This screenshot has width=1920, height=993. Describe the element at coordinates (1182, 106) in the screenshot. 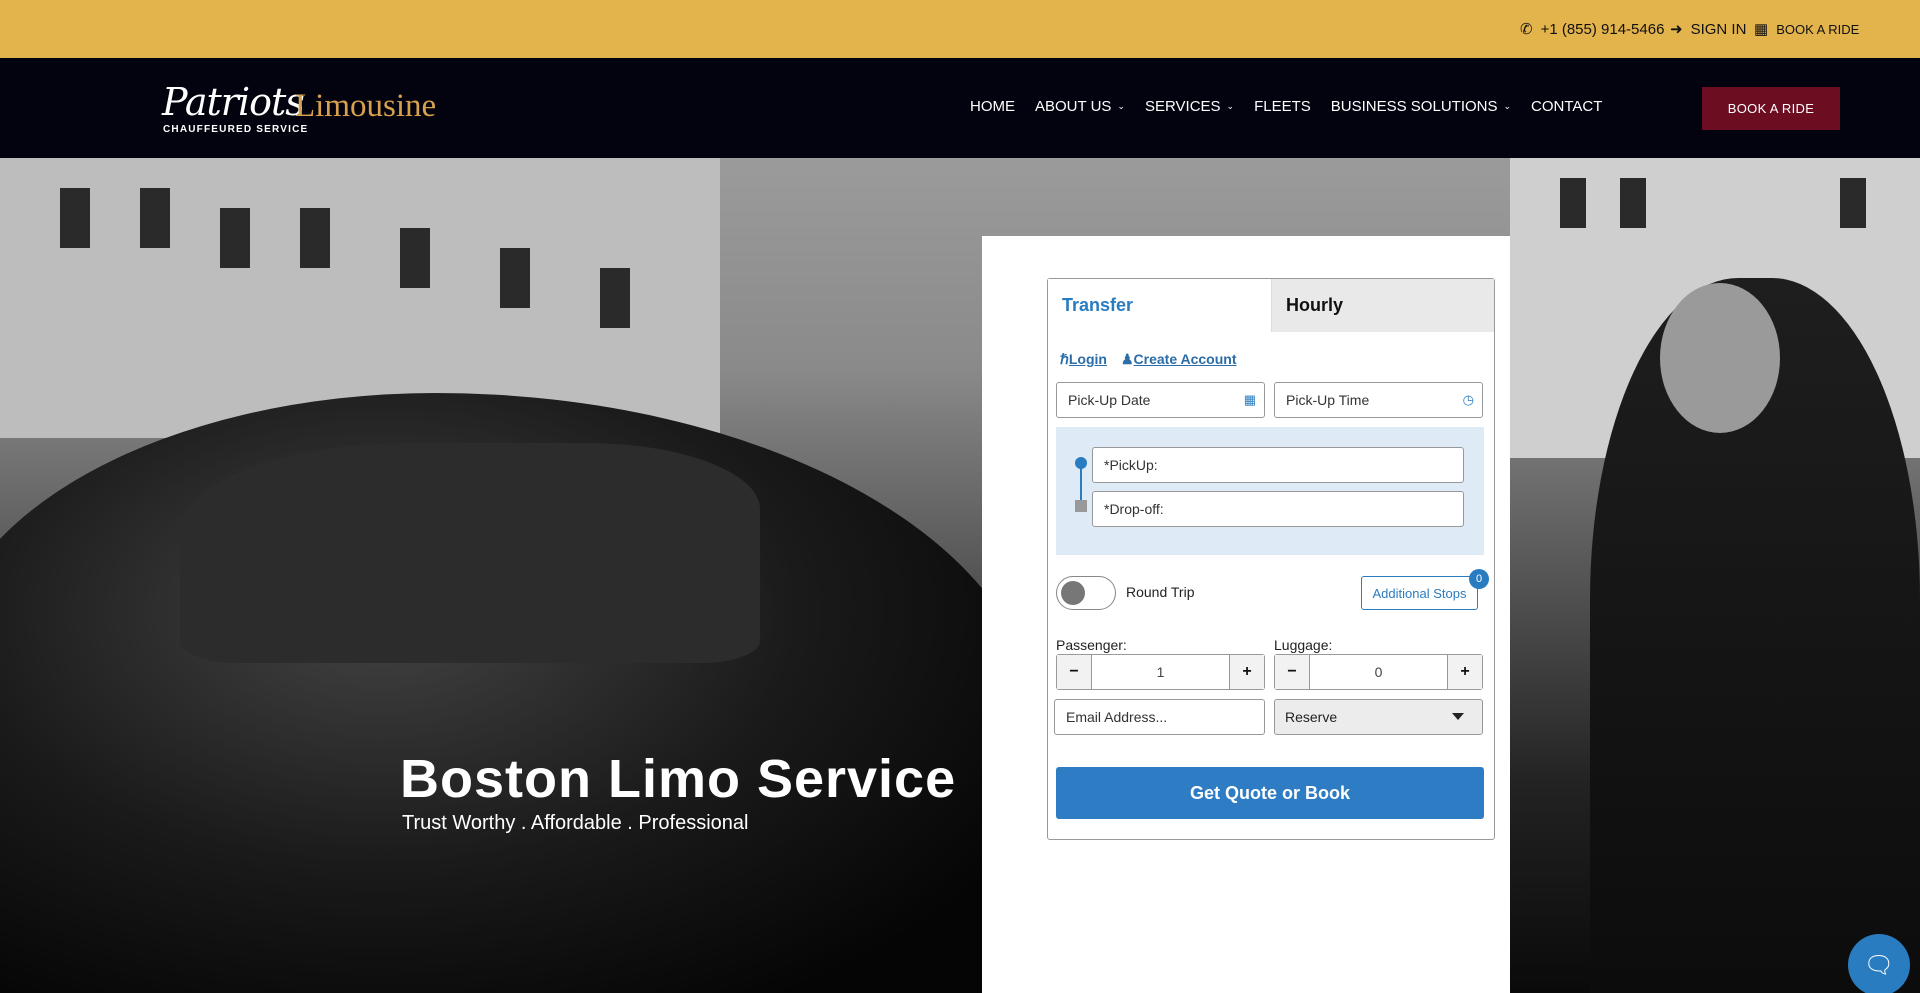

I see `nav-services-label: SERVICES` at that location.